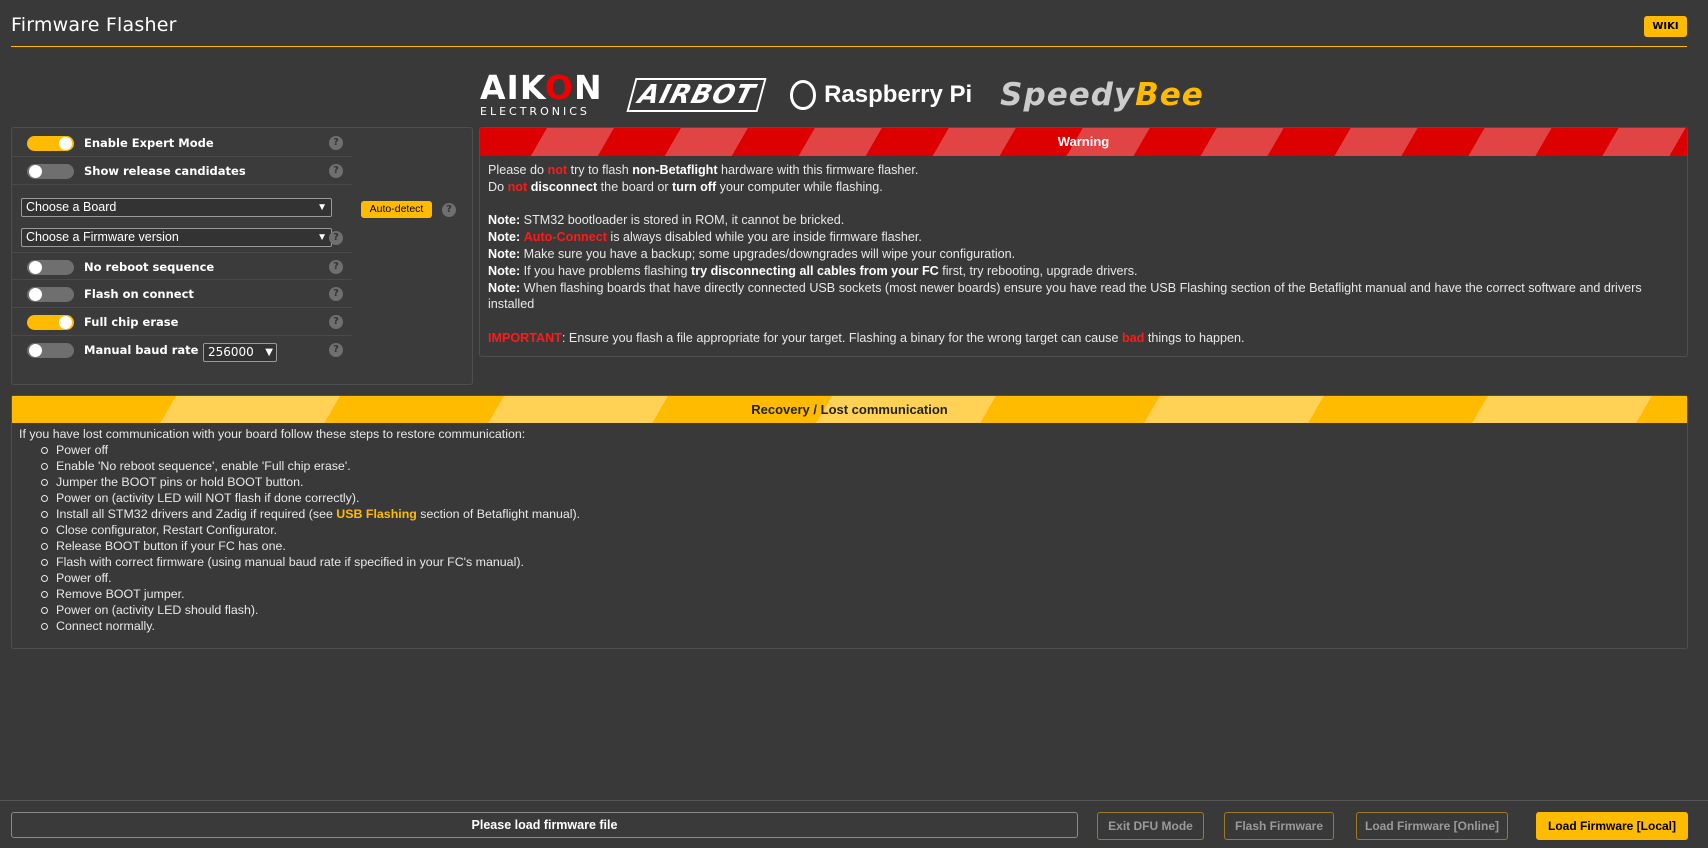 This screenshot has width=1708, height=848. I want to click on option-no-reboot: No reboot sequence ?, so click(182, 266).